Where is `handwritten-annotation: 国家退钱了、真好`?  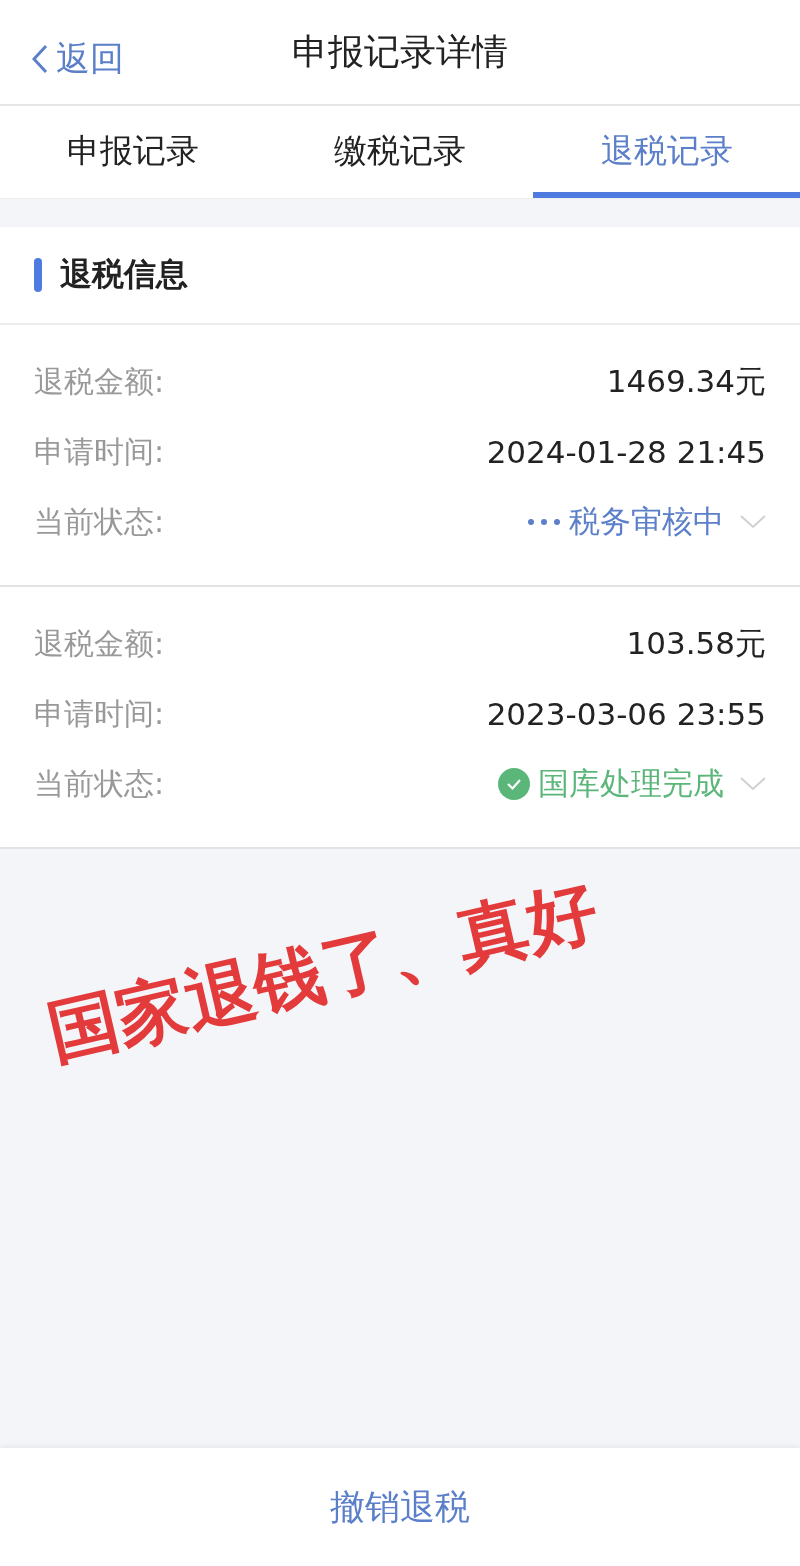
handwritten-annotation: 国家退钱了、真好 is located at coordinates (322, 972).